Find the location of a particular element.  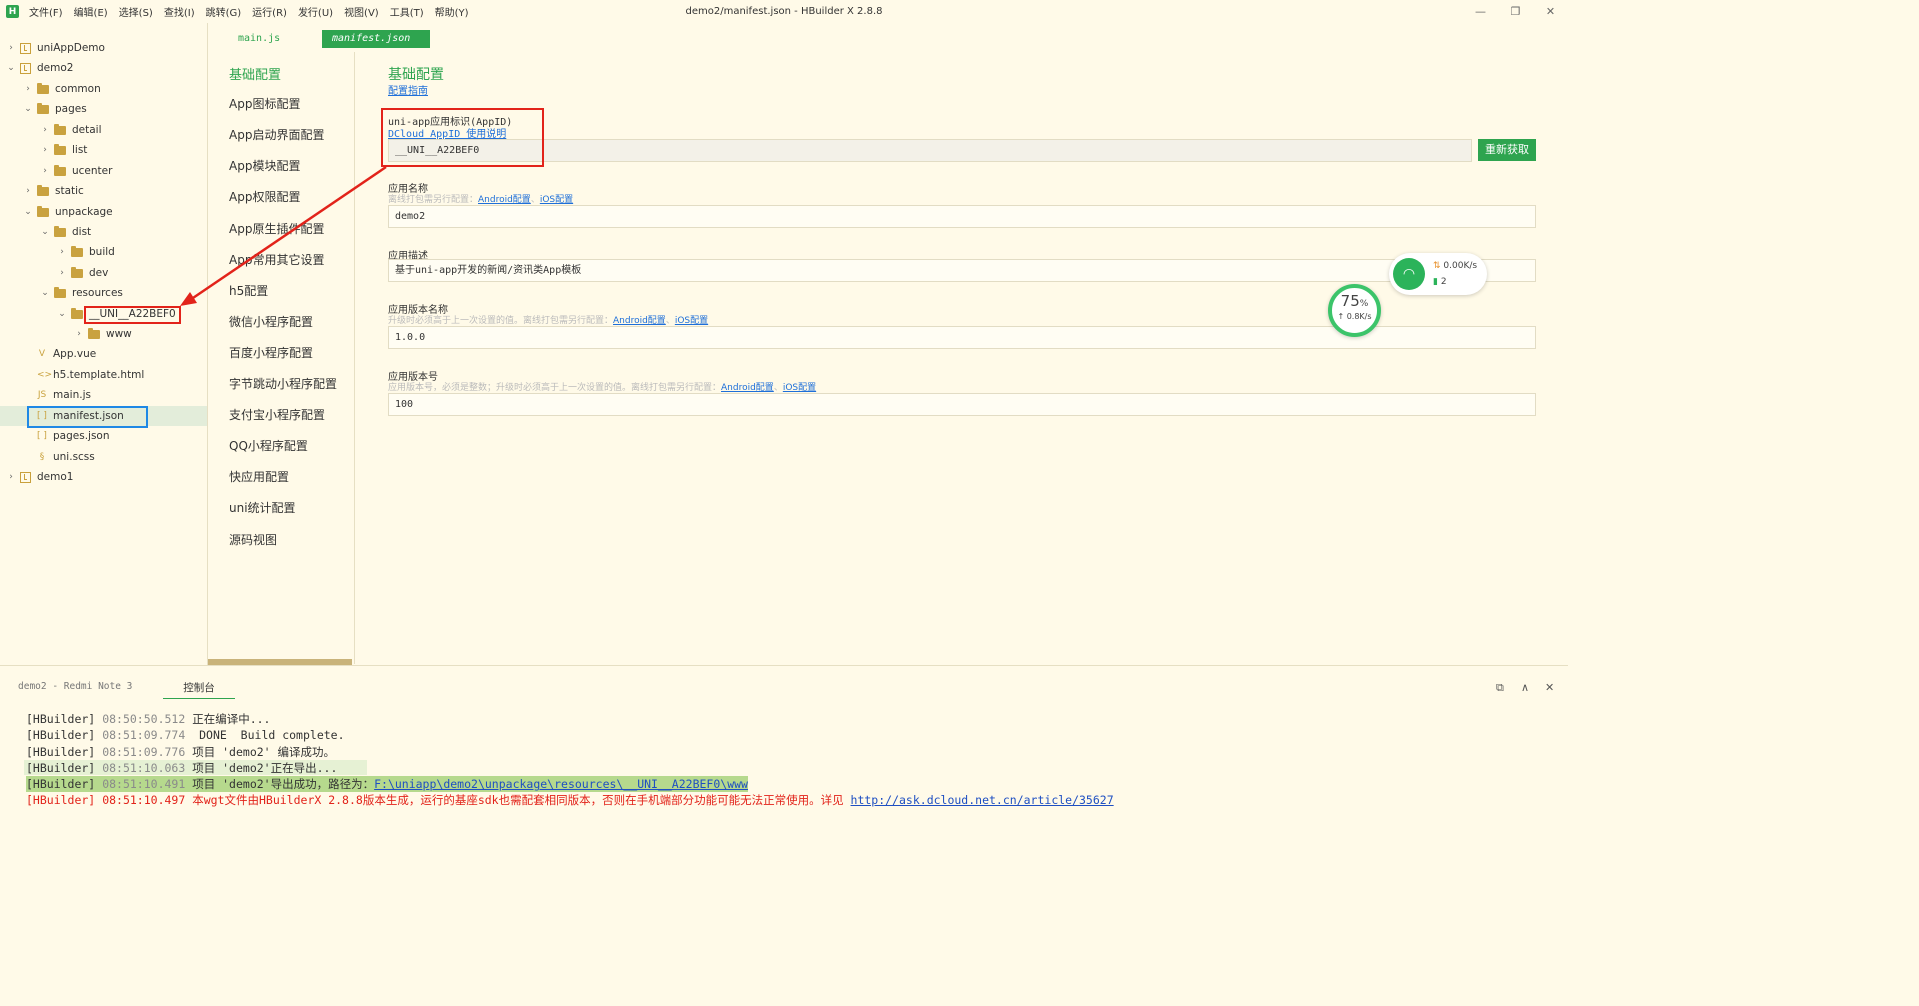

config-nav-item: h5配置 is located at coordinates (248, 290).